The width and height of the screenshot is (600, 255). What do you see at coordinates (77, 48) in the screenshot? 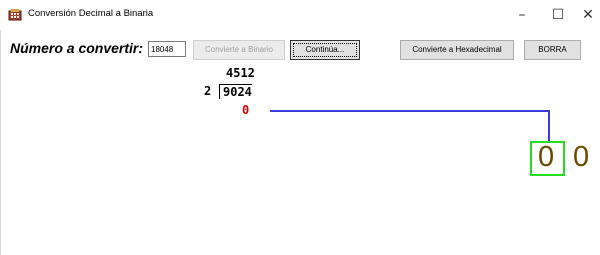
I see `number-prompt-label: Número a convertir:` at bounding box center [77, 48].